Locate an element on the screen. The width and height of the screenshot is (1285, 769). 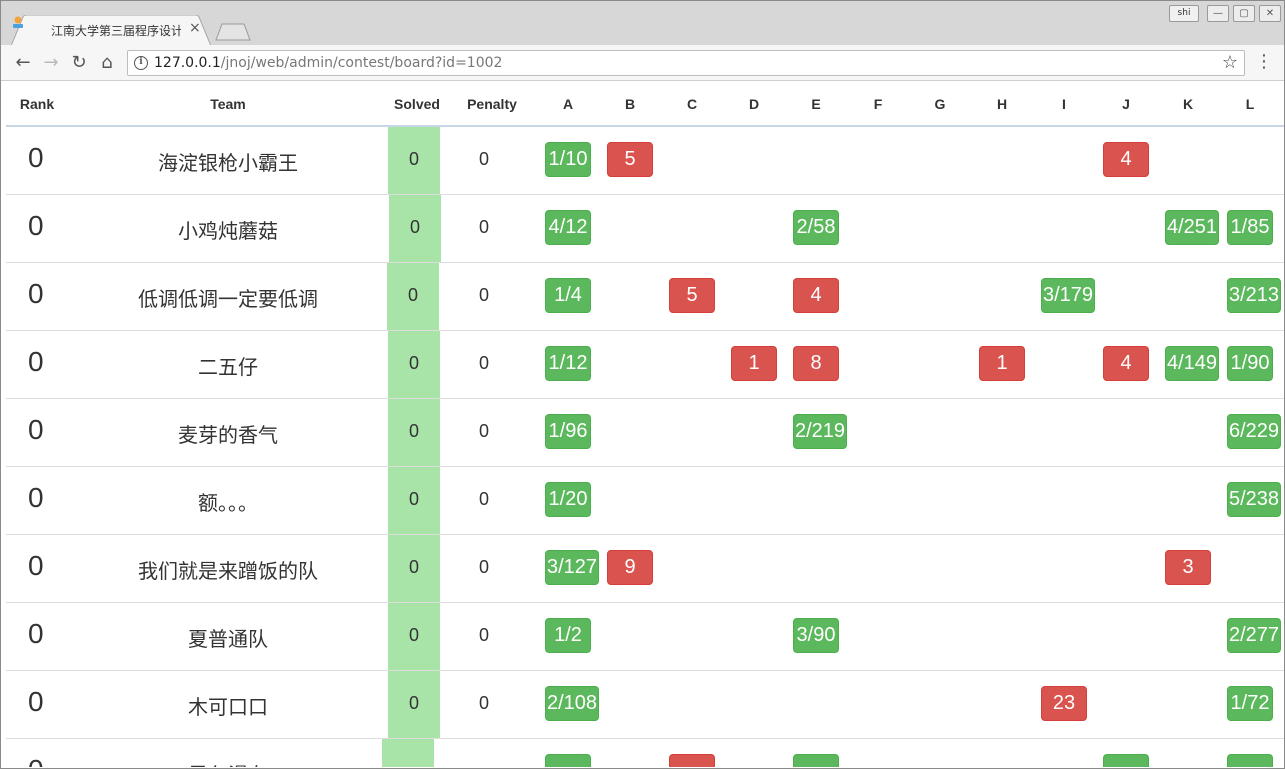
new-tab-button is located at coordinates (233, 32).